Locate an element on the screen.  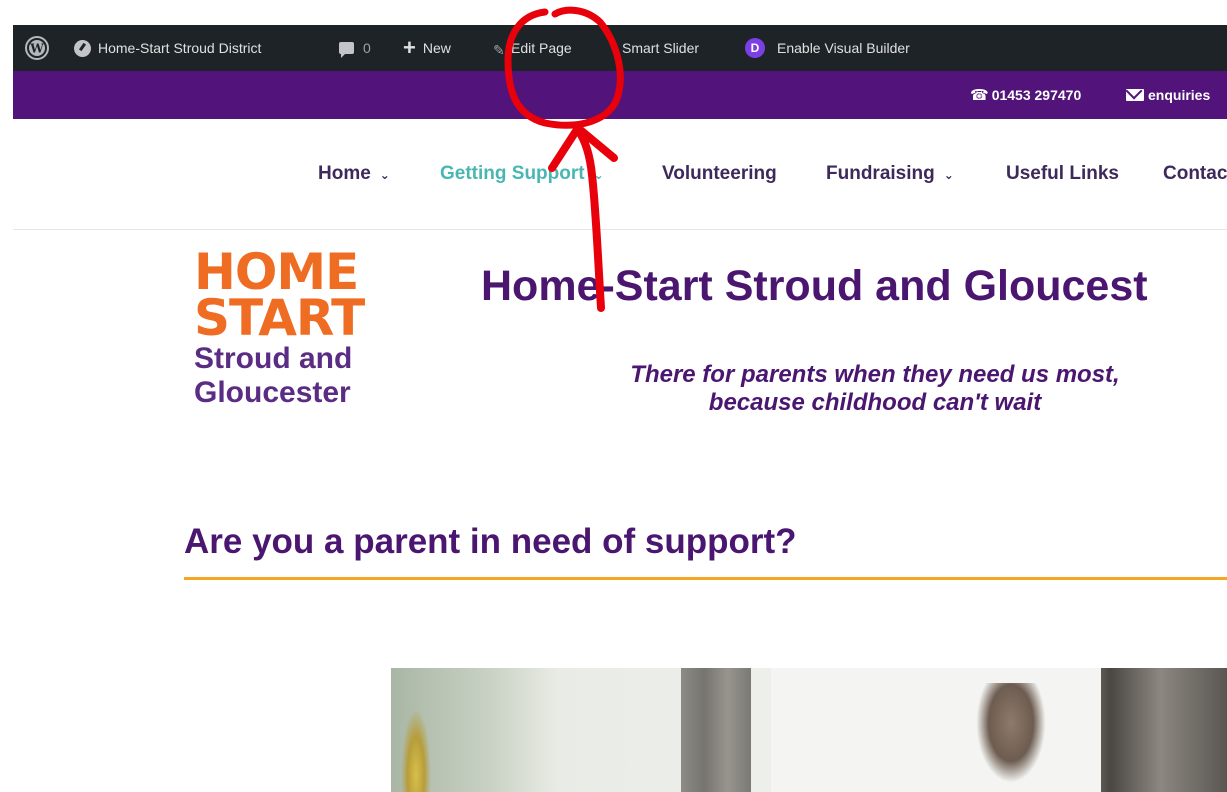
admin-bar-comments: 0 is located at coordinates (355, 48).